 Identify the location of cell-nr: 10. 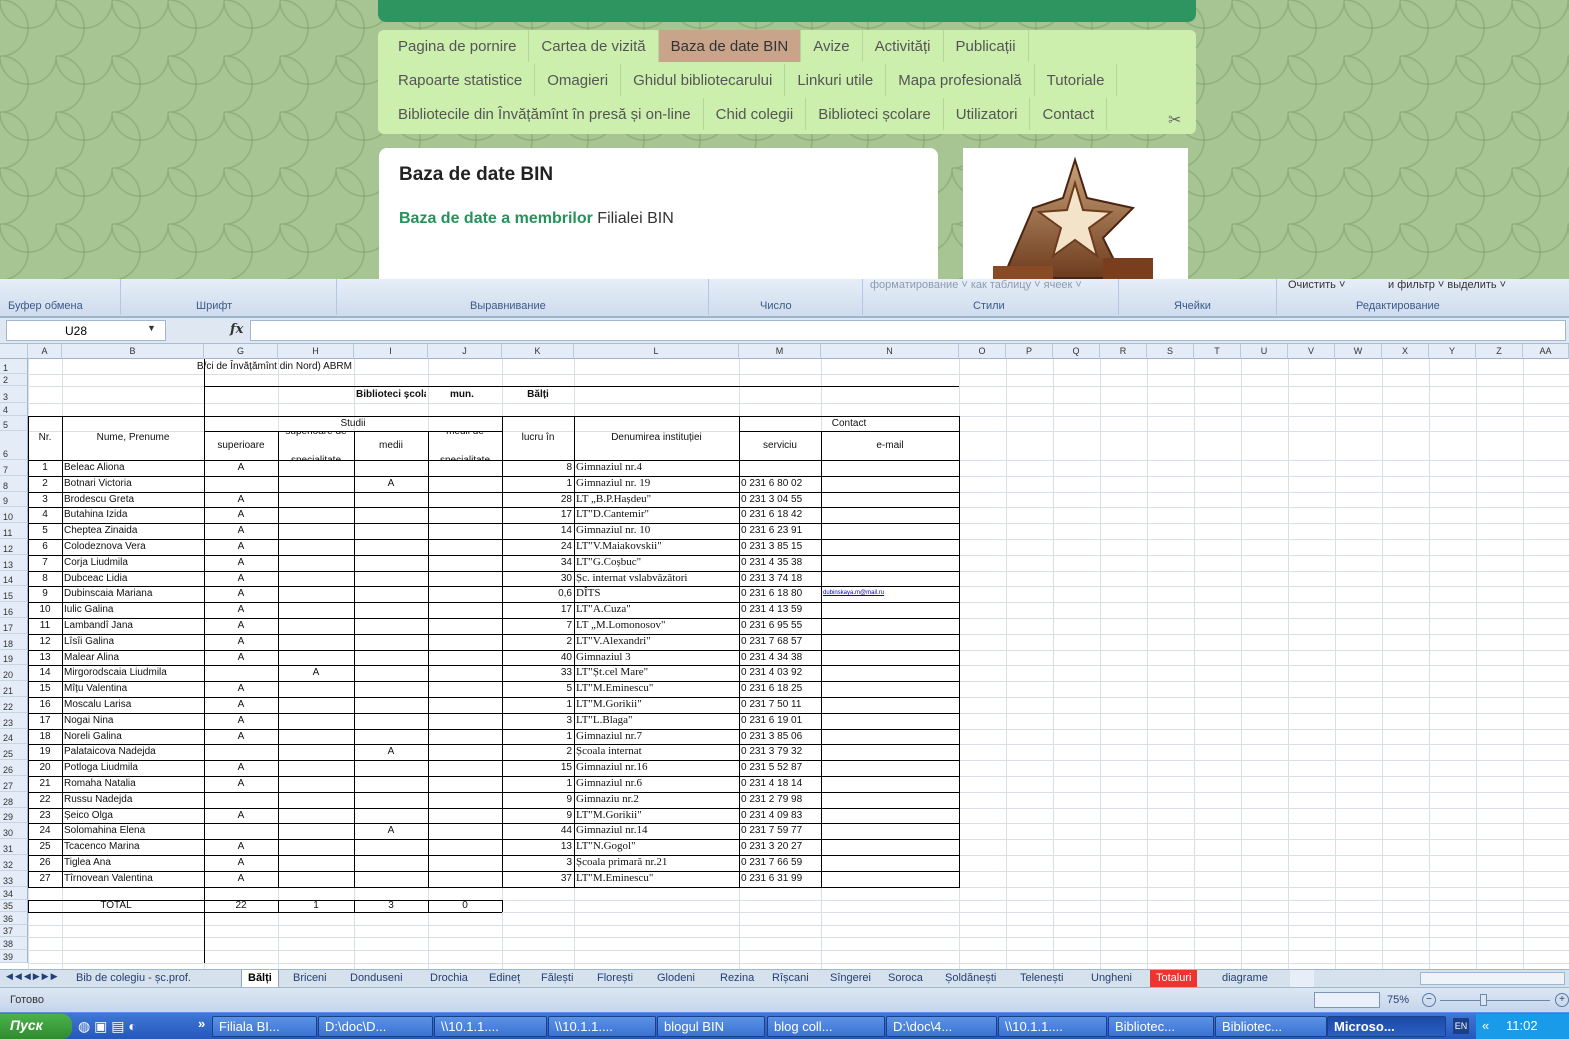
(45, 610).